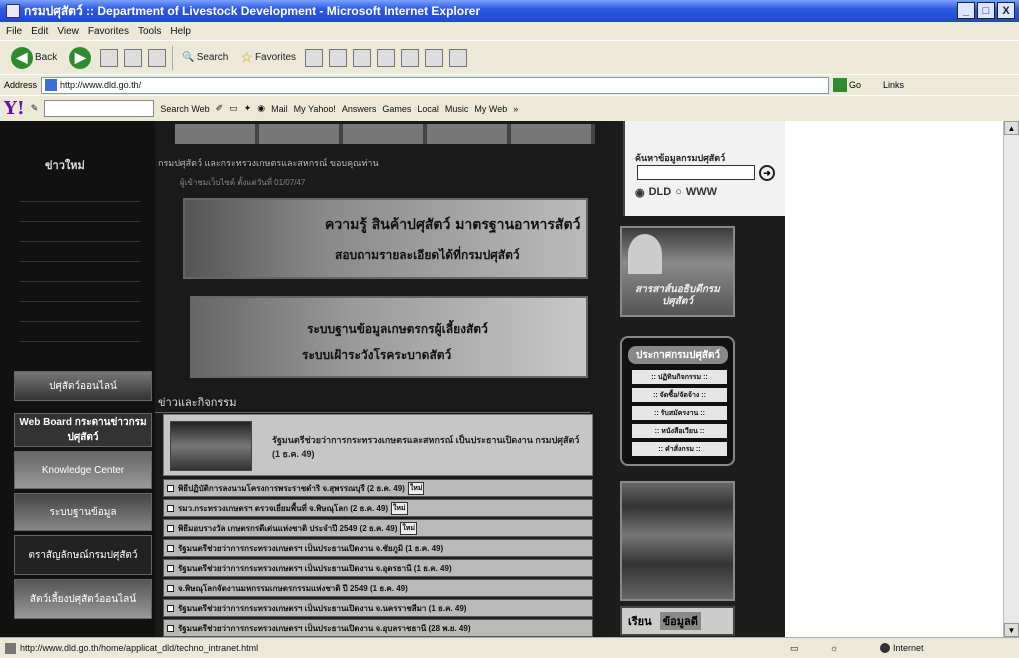 This screenshot has width=1019, height=658. Describe the element at coordinates (385, 134) in the screenshot. I see `top-nav-tabs` at that location.